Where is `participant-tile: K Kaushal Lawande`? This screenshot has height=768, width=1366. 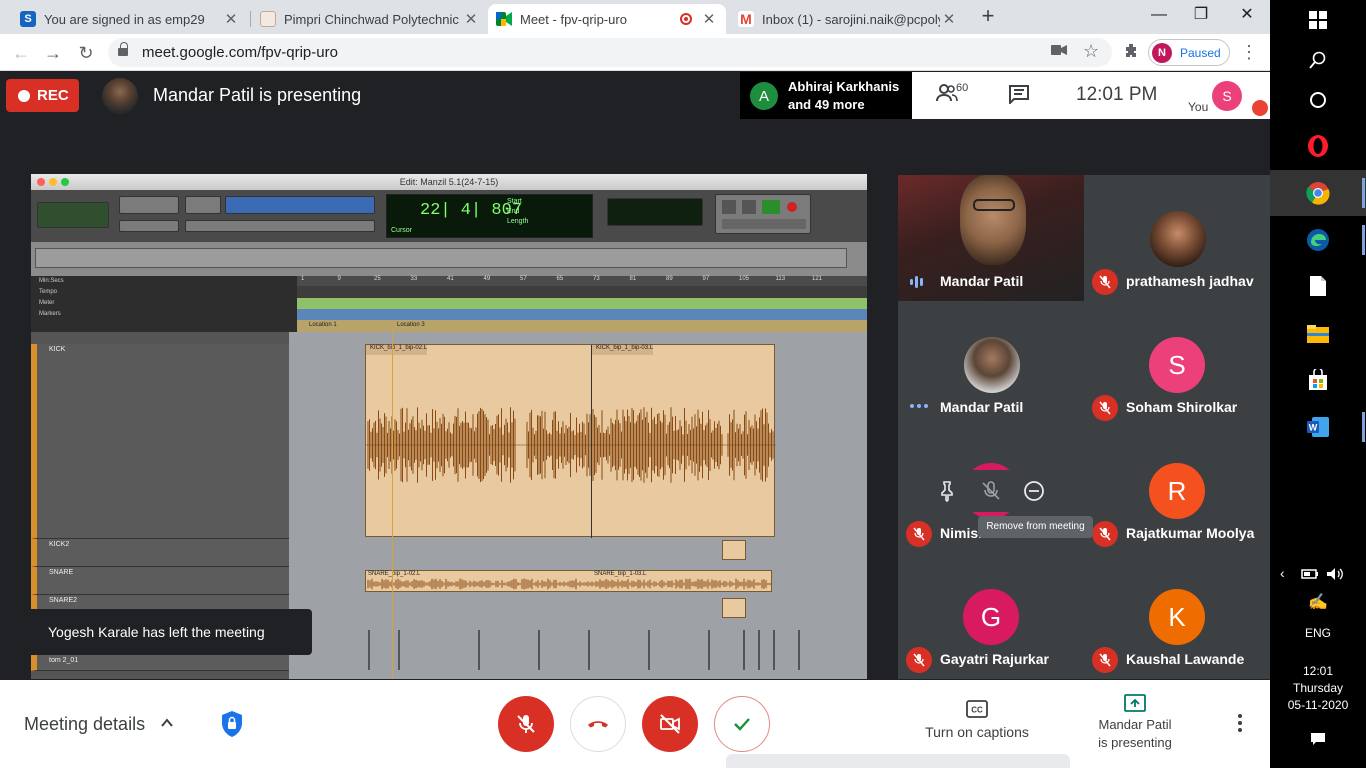 participant-tile: K Kaushal Lawande is located at coordinates (1177, 616).